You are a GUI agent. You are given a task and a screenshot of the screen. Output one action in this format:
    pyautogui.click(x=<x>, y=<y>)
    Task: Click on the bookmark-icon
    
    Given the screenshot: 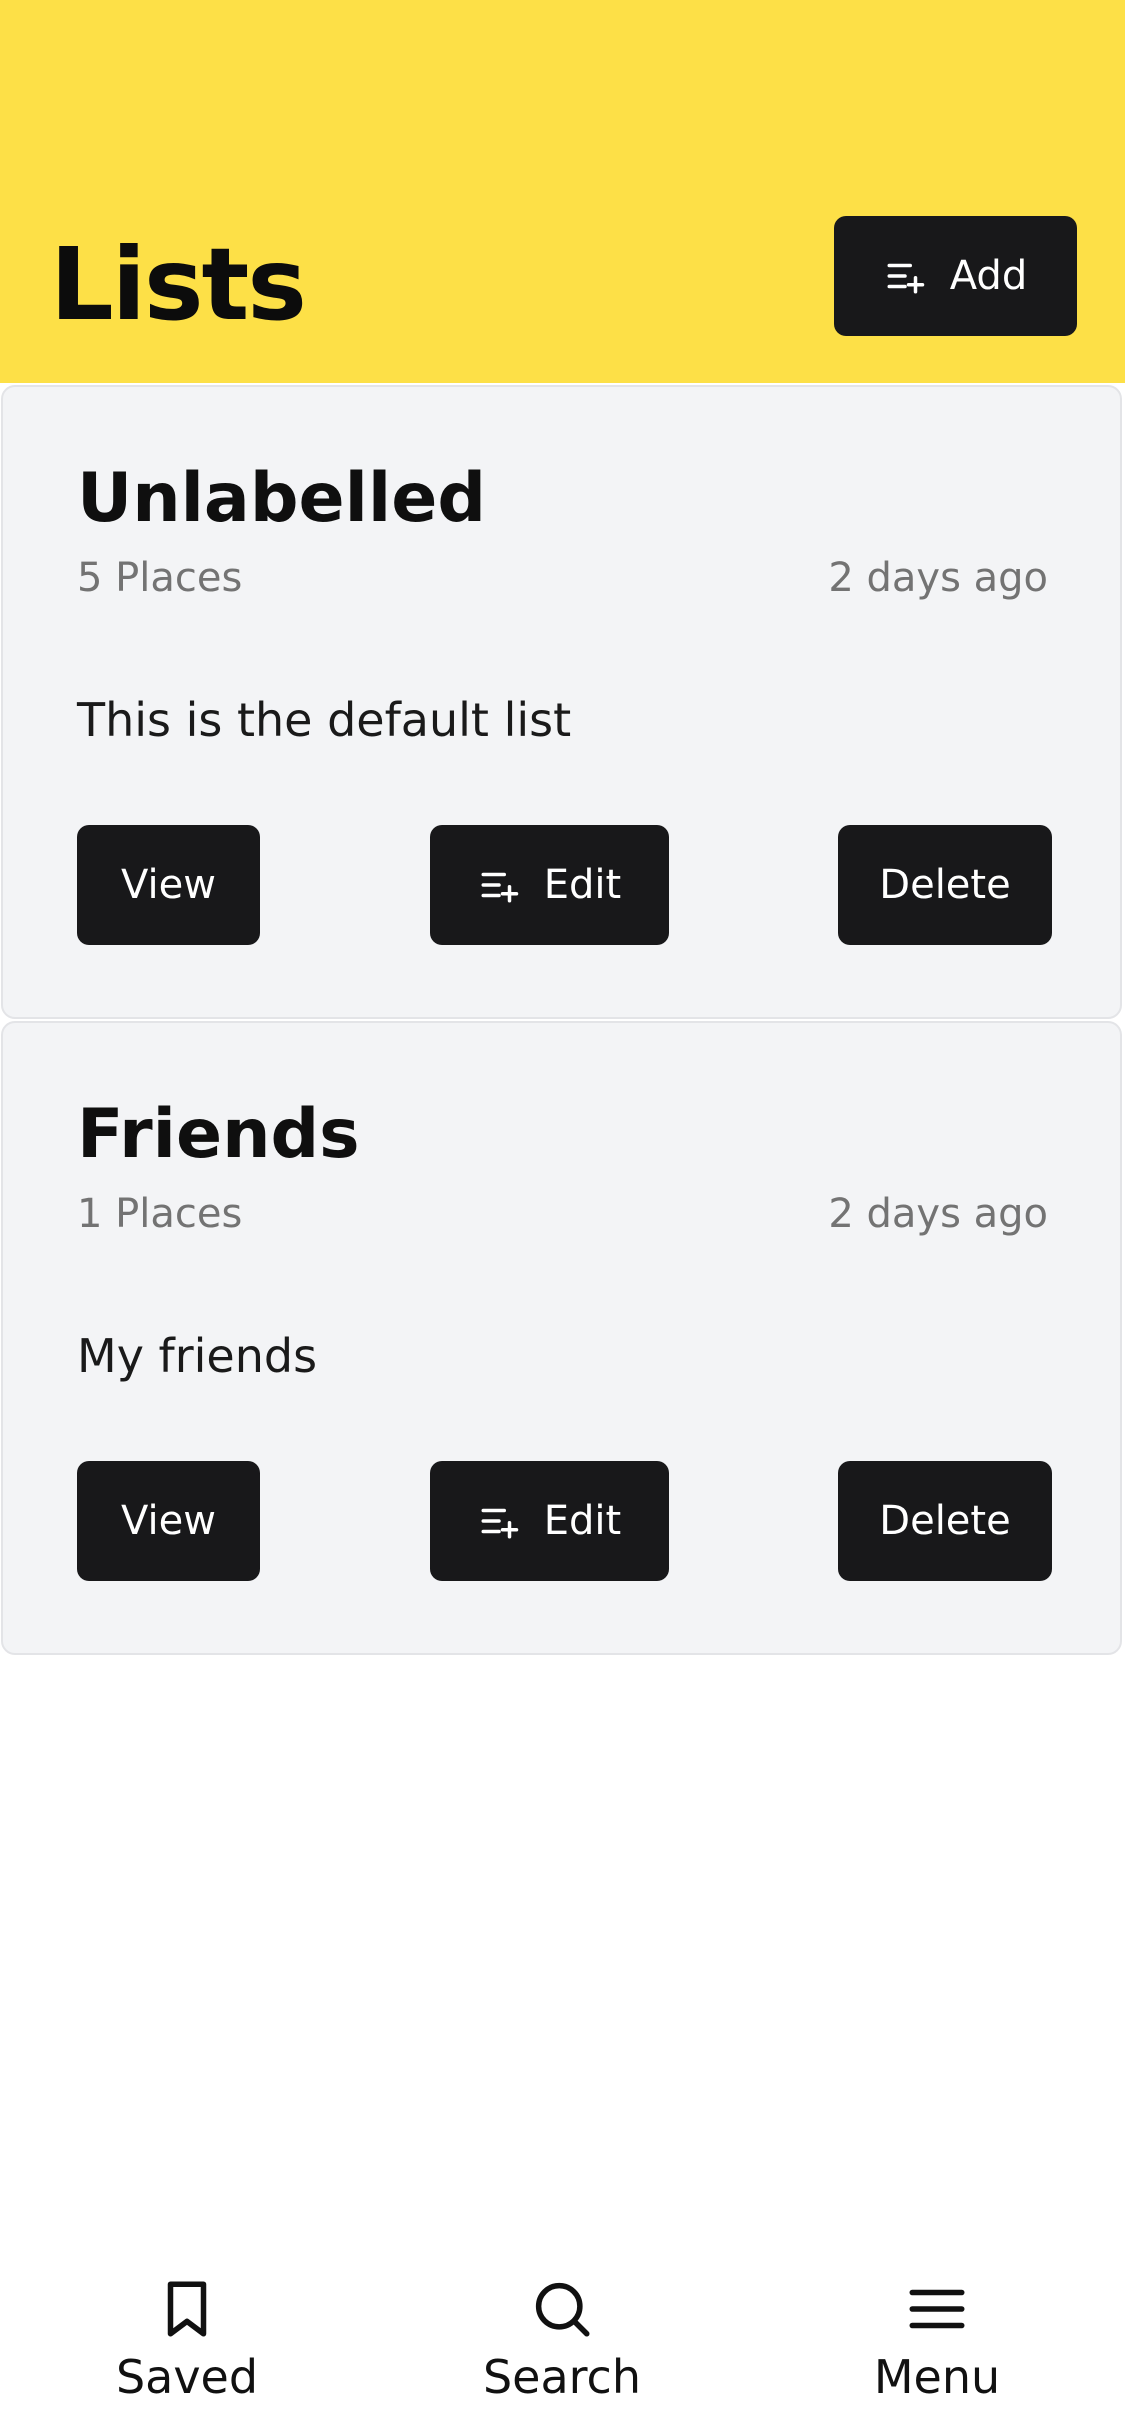 What is the action you would take?
    pyautogui.click(x=187, y=2309)
    